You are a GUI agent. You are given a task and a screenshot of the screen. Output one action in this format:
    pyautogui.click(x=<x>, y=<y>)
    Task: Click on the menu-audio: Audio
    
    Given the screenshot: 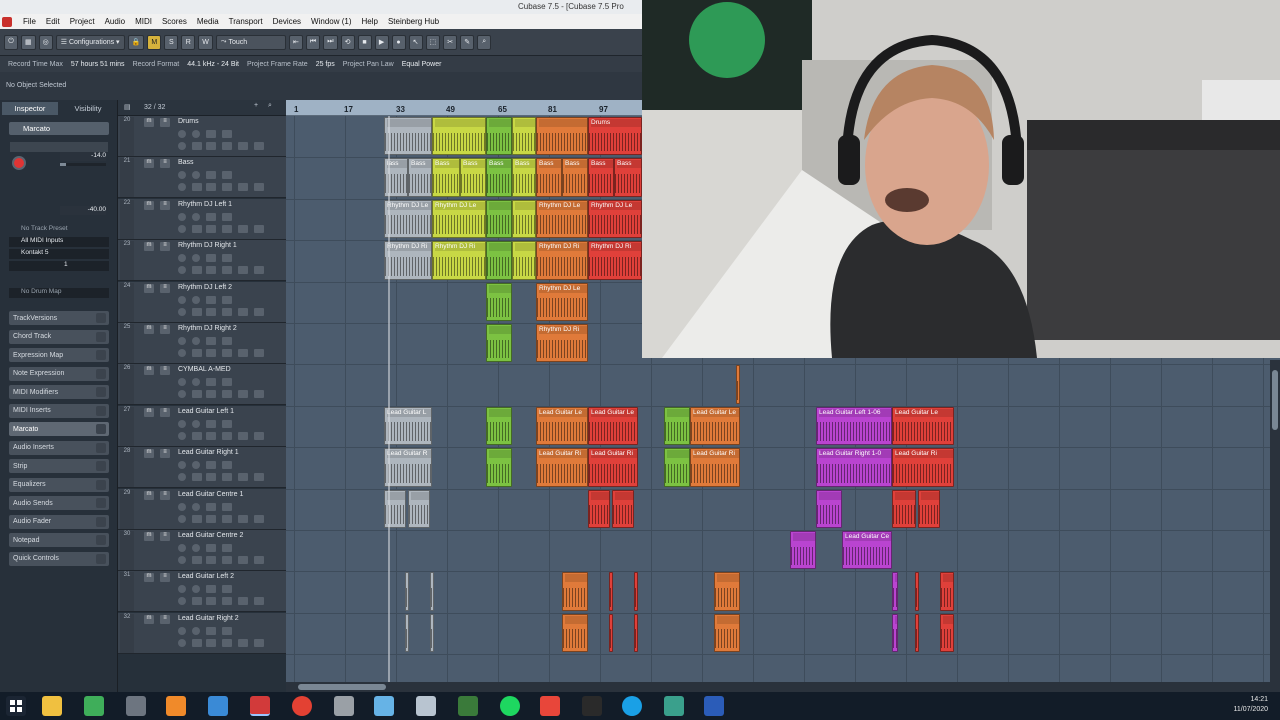 What is the action you would take?
    pyautogui.click(x=115, y=21)
    